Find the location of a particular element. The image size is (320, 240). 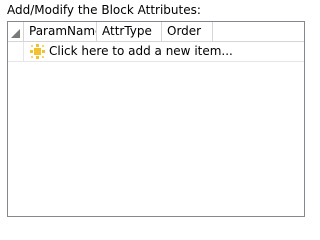

column-header-order: Order is located at coordinates (187, 31).